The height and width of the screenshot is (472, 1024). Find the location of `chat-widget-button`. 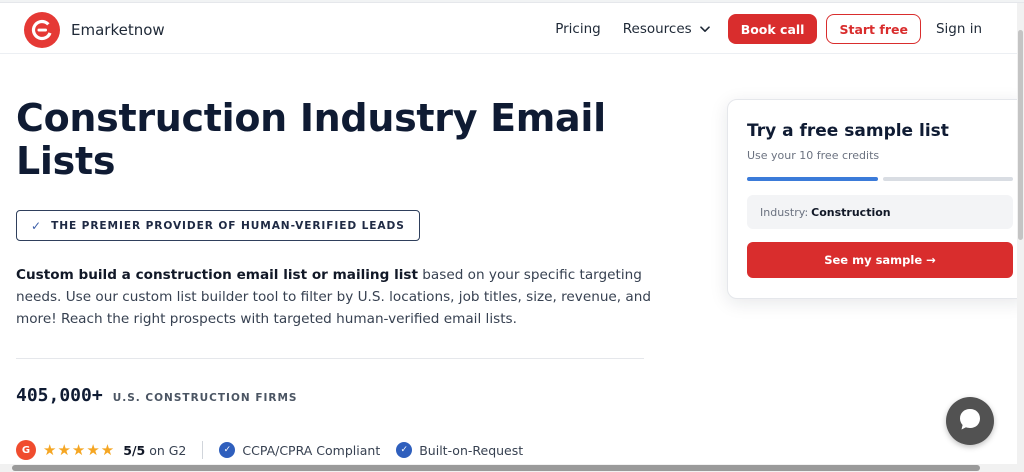

chat-widget-button is located at coordinates (970, 421).